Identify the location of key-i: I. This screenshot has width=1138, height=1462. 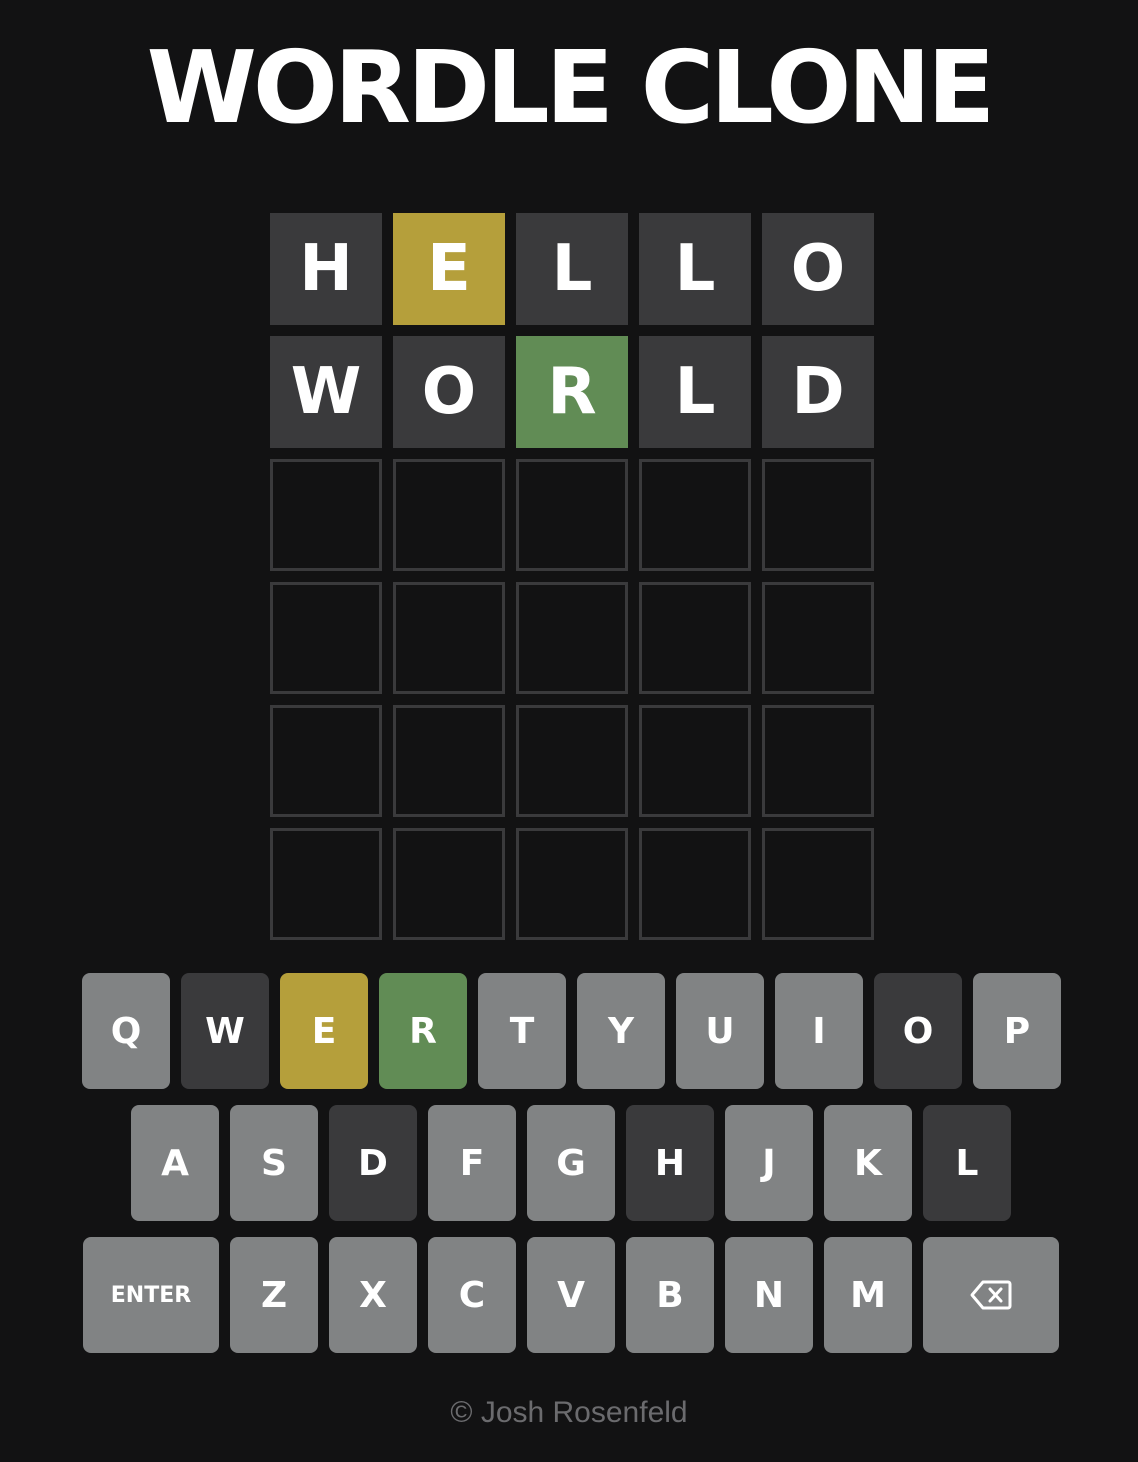
(819, 1031).